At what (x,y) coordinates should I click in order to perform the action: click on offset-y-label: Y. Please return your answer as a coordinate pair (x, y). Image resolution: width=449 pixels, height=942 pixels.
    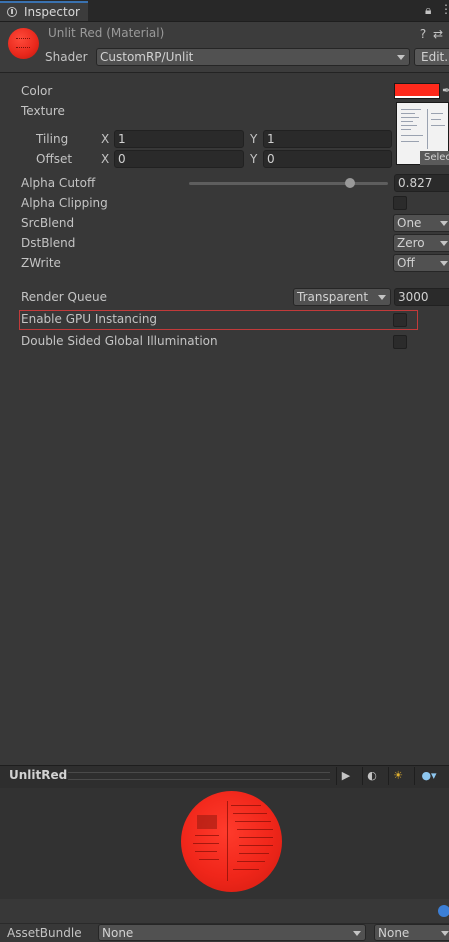
    Looking at the image, I should click on (254, 159).